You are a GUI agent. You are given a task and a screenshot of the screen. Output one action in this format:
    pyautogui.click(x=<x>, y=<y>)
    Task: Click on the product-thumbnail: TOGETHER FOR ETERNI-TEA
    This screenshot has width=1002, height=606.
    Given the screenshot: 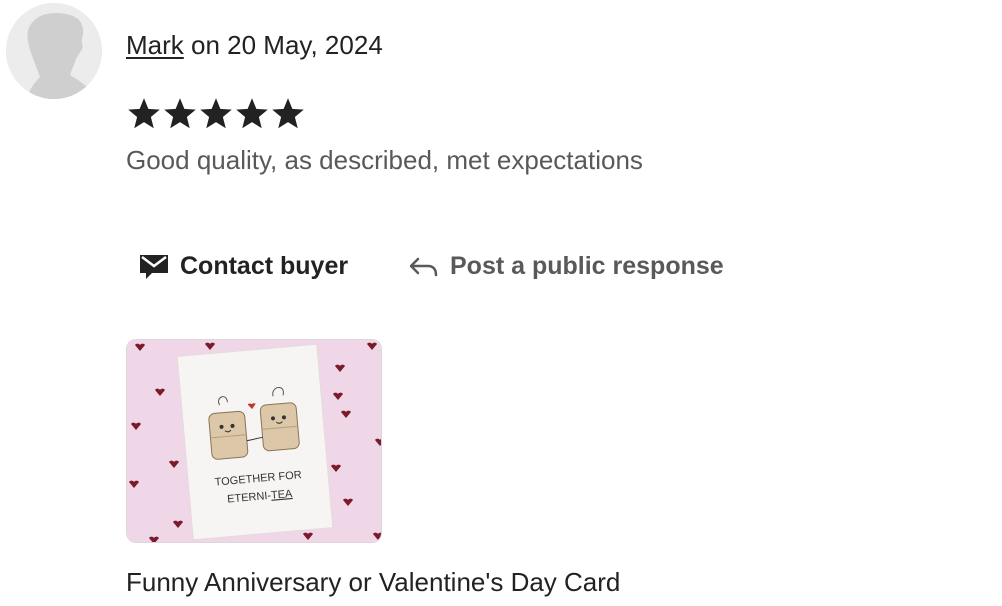 What is the action you would take?
    pyautogui.click(x=254, y=441)
    